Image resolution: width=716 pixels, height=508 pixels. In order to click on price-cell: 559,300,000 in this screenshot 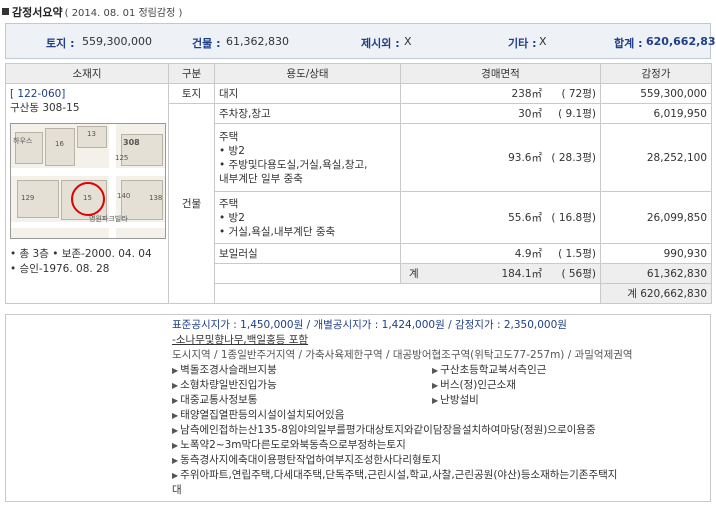, I will do `click(656, 93)`.